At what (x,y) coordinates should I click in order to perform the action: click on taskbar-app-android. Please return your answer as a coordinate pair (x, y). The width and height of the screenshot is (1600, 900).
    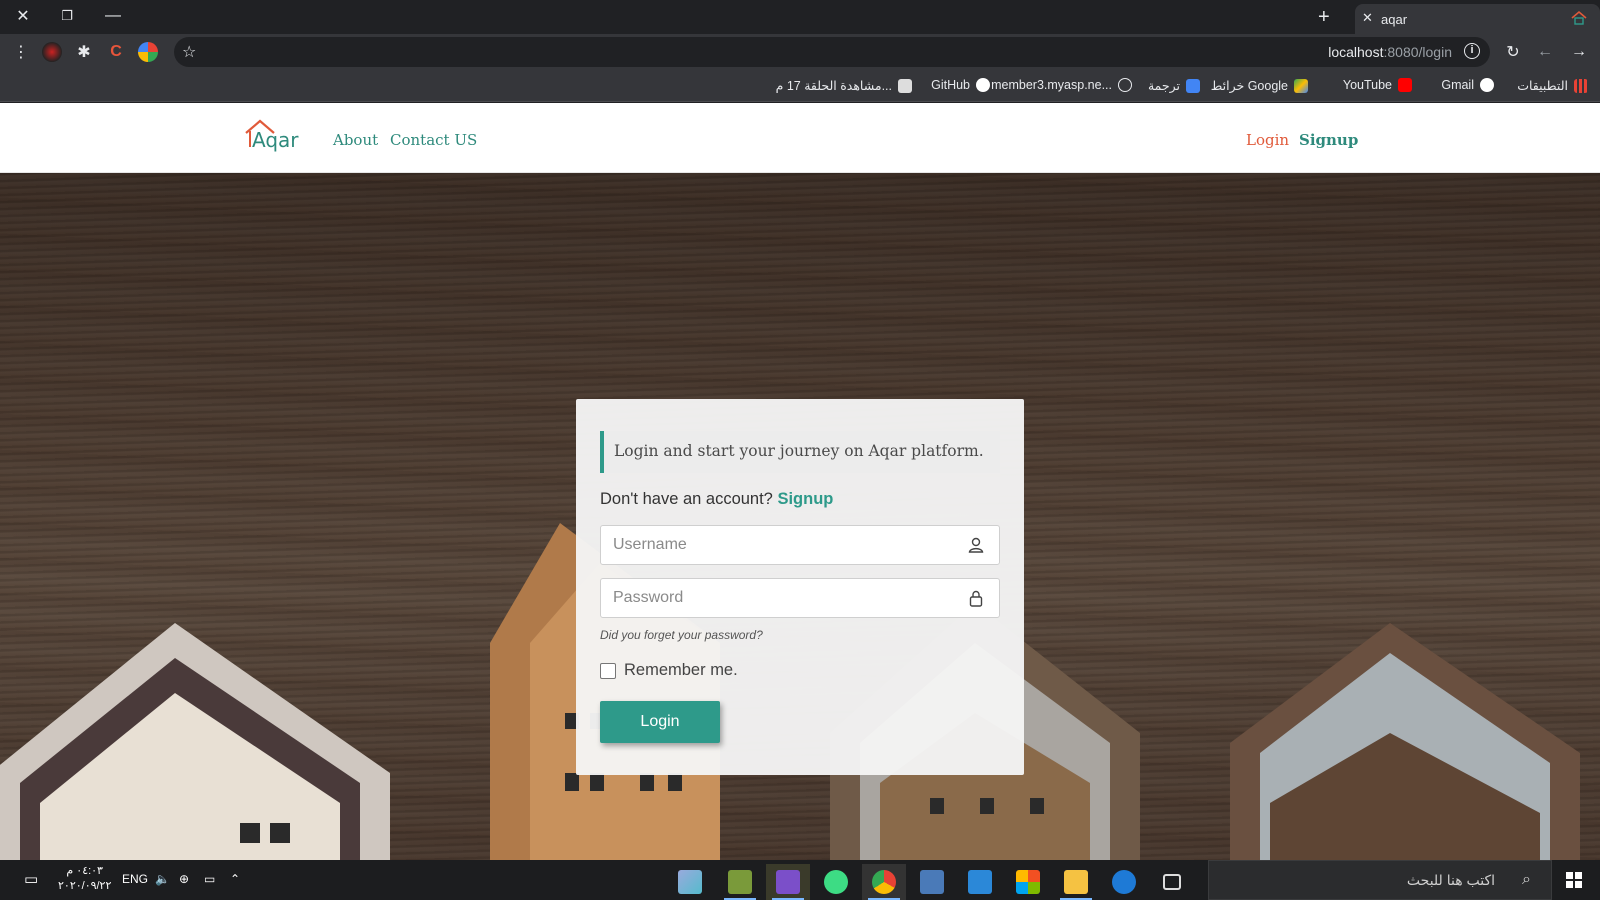
    Looking at the image, I should click on (836, 882).